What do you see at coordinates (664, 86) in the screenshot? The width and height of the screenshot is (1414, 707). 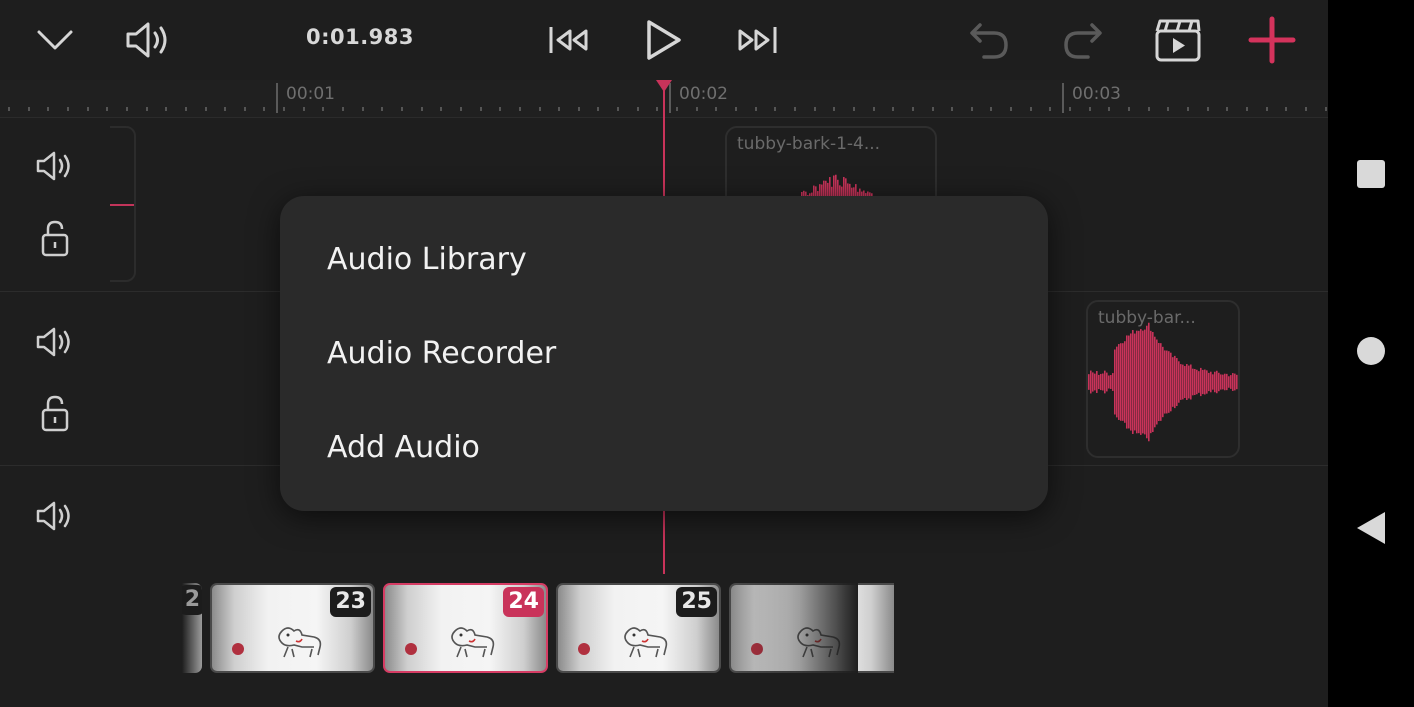 I see `playhead-handle` at bounding box center [664, 86].